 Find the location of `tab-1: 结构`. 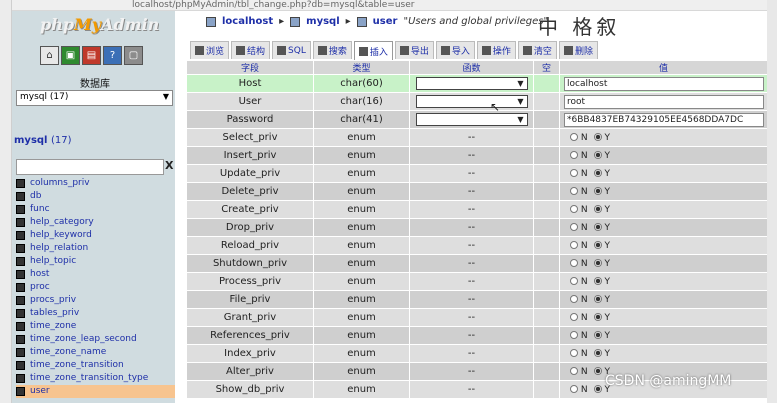

tab-1: 结构 is located at coordinates (251, 50).